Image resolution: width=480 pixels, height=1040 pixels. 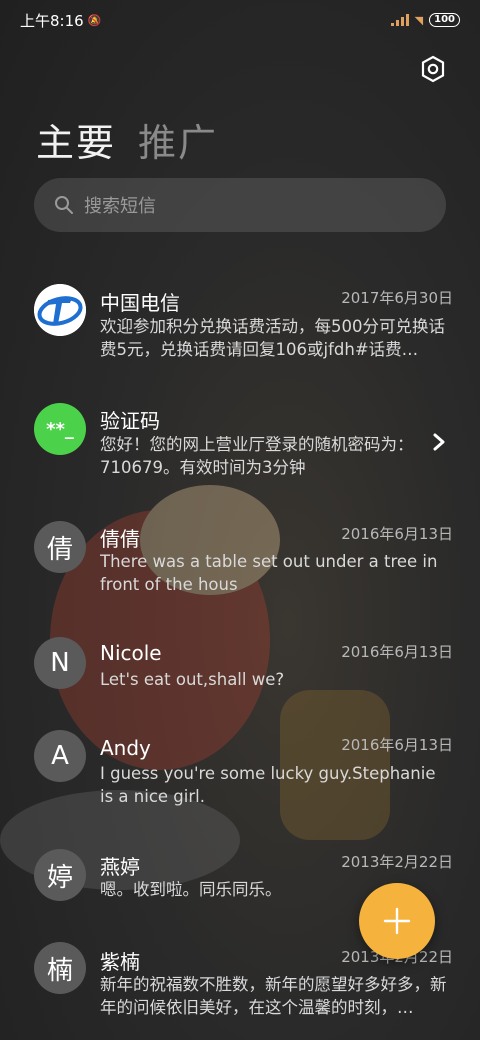 I want to click on conversation-name: 验证码, so click(x=130, y=421).